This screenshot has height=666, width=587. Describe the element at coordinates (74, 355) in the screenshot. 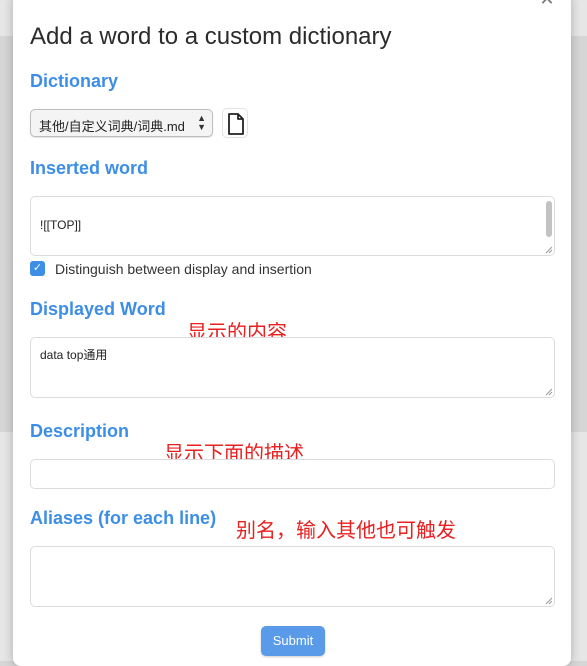

I see `displayed-word-value: data top通用` at that location.